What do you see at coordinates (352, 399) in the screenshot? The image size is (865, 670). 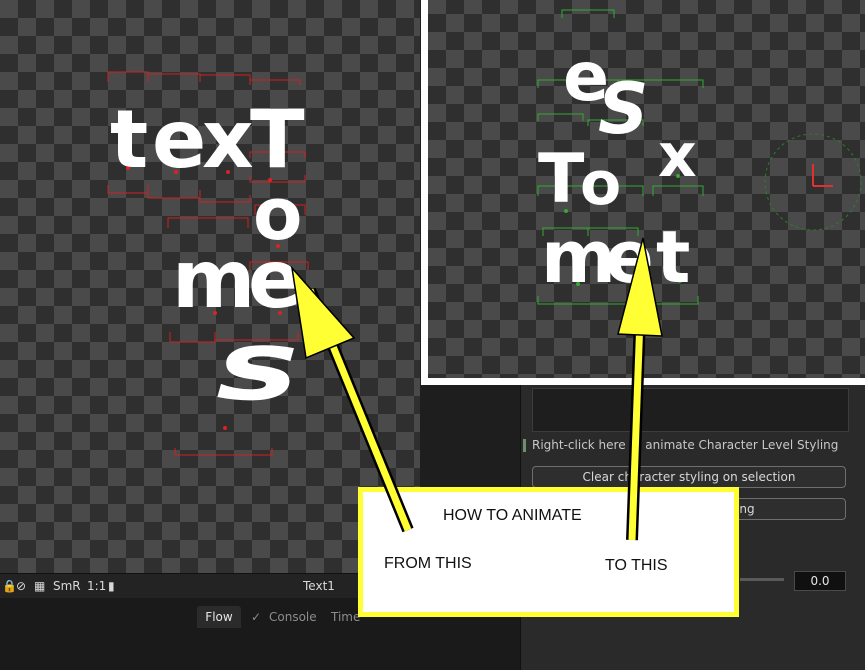 I see `arrow-from-this` at bounding box center [352, 399].